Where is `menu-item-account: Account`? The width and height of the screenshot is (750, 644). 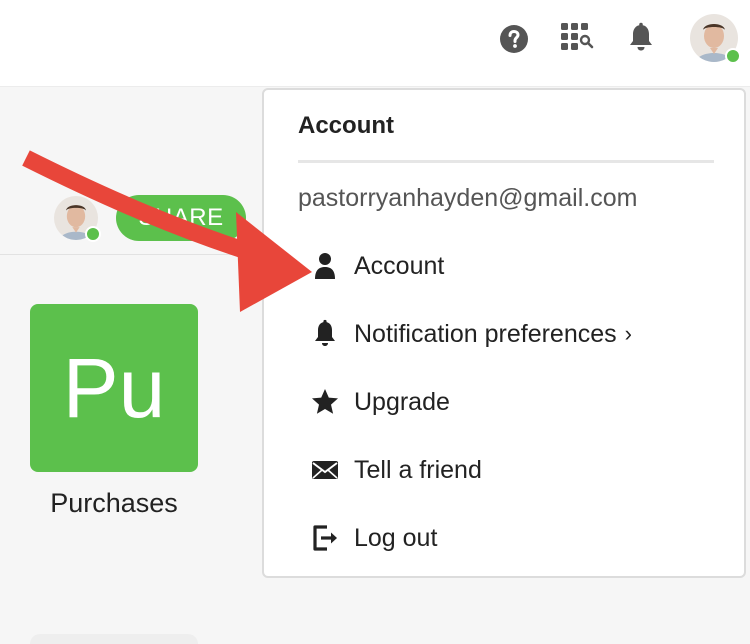
menu-item-account: Account is located at coordinates (377, 266).